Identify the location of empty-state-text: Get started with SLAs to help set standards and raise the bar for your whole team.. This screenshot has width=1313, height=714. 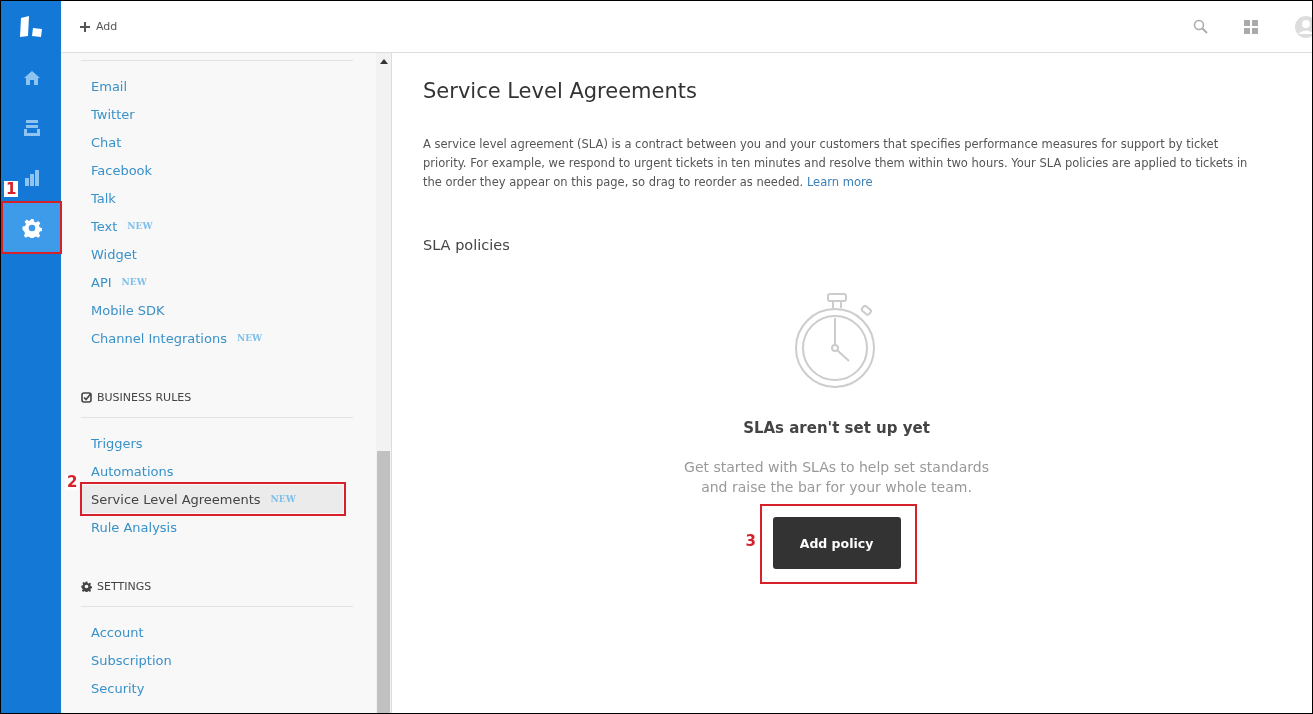
(836, 477).